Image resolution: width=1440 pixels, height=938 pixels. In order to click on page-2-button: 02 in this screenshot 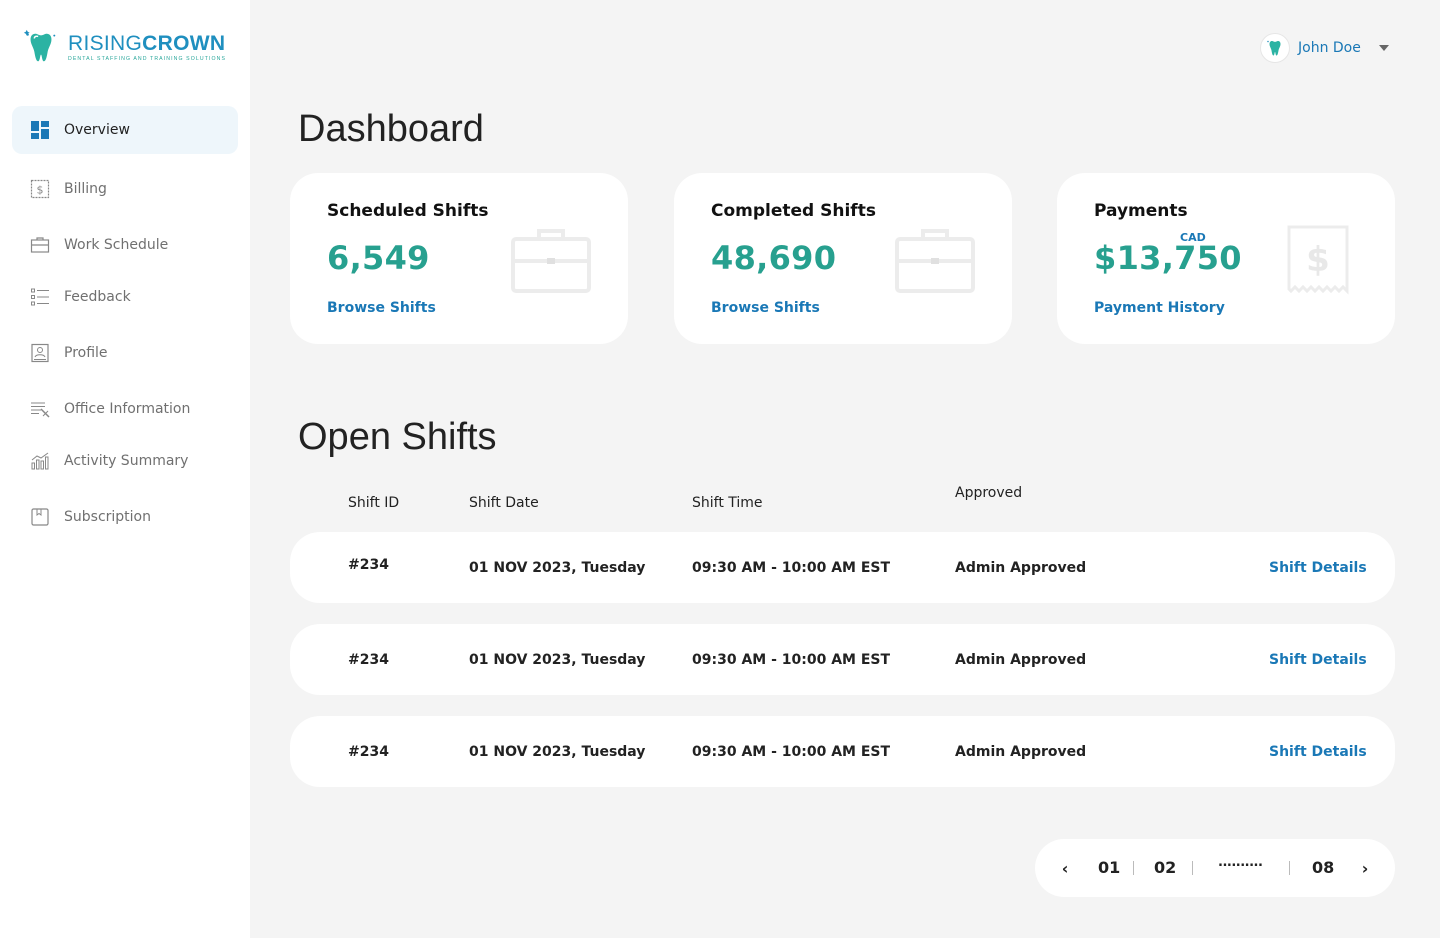, I will do `click(1165, 867)`.